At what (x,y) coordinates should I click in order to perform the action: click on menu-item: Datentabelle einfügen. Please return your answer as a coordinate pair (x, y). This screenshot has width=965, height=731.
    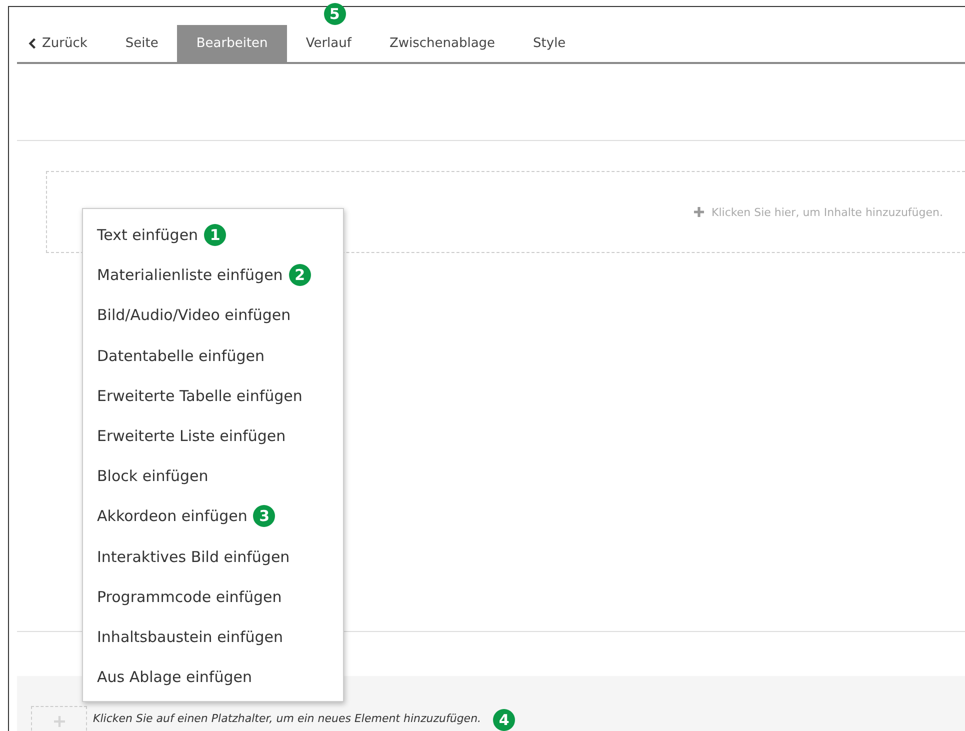
    Looking at the image, I should click on (180, 355).